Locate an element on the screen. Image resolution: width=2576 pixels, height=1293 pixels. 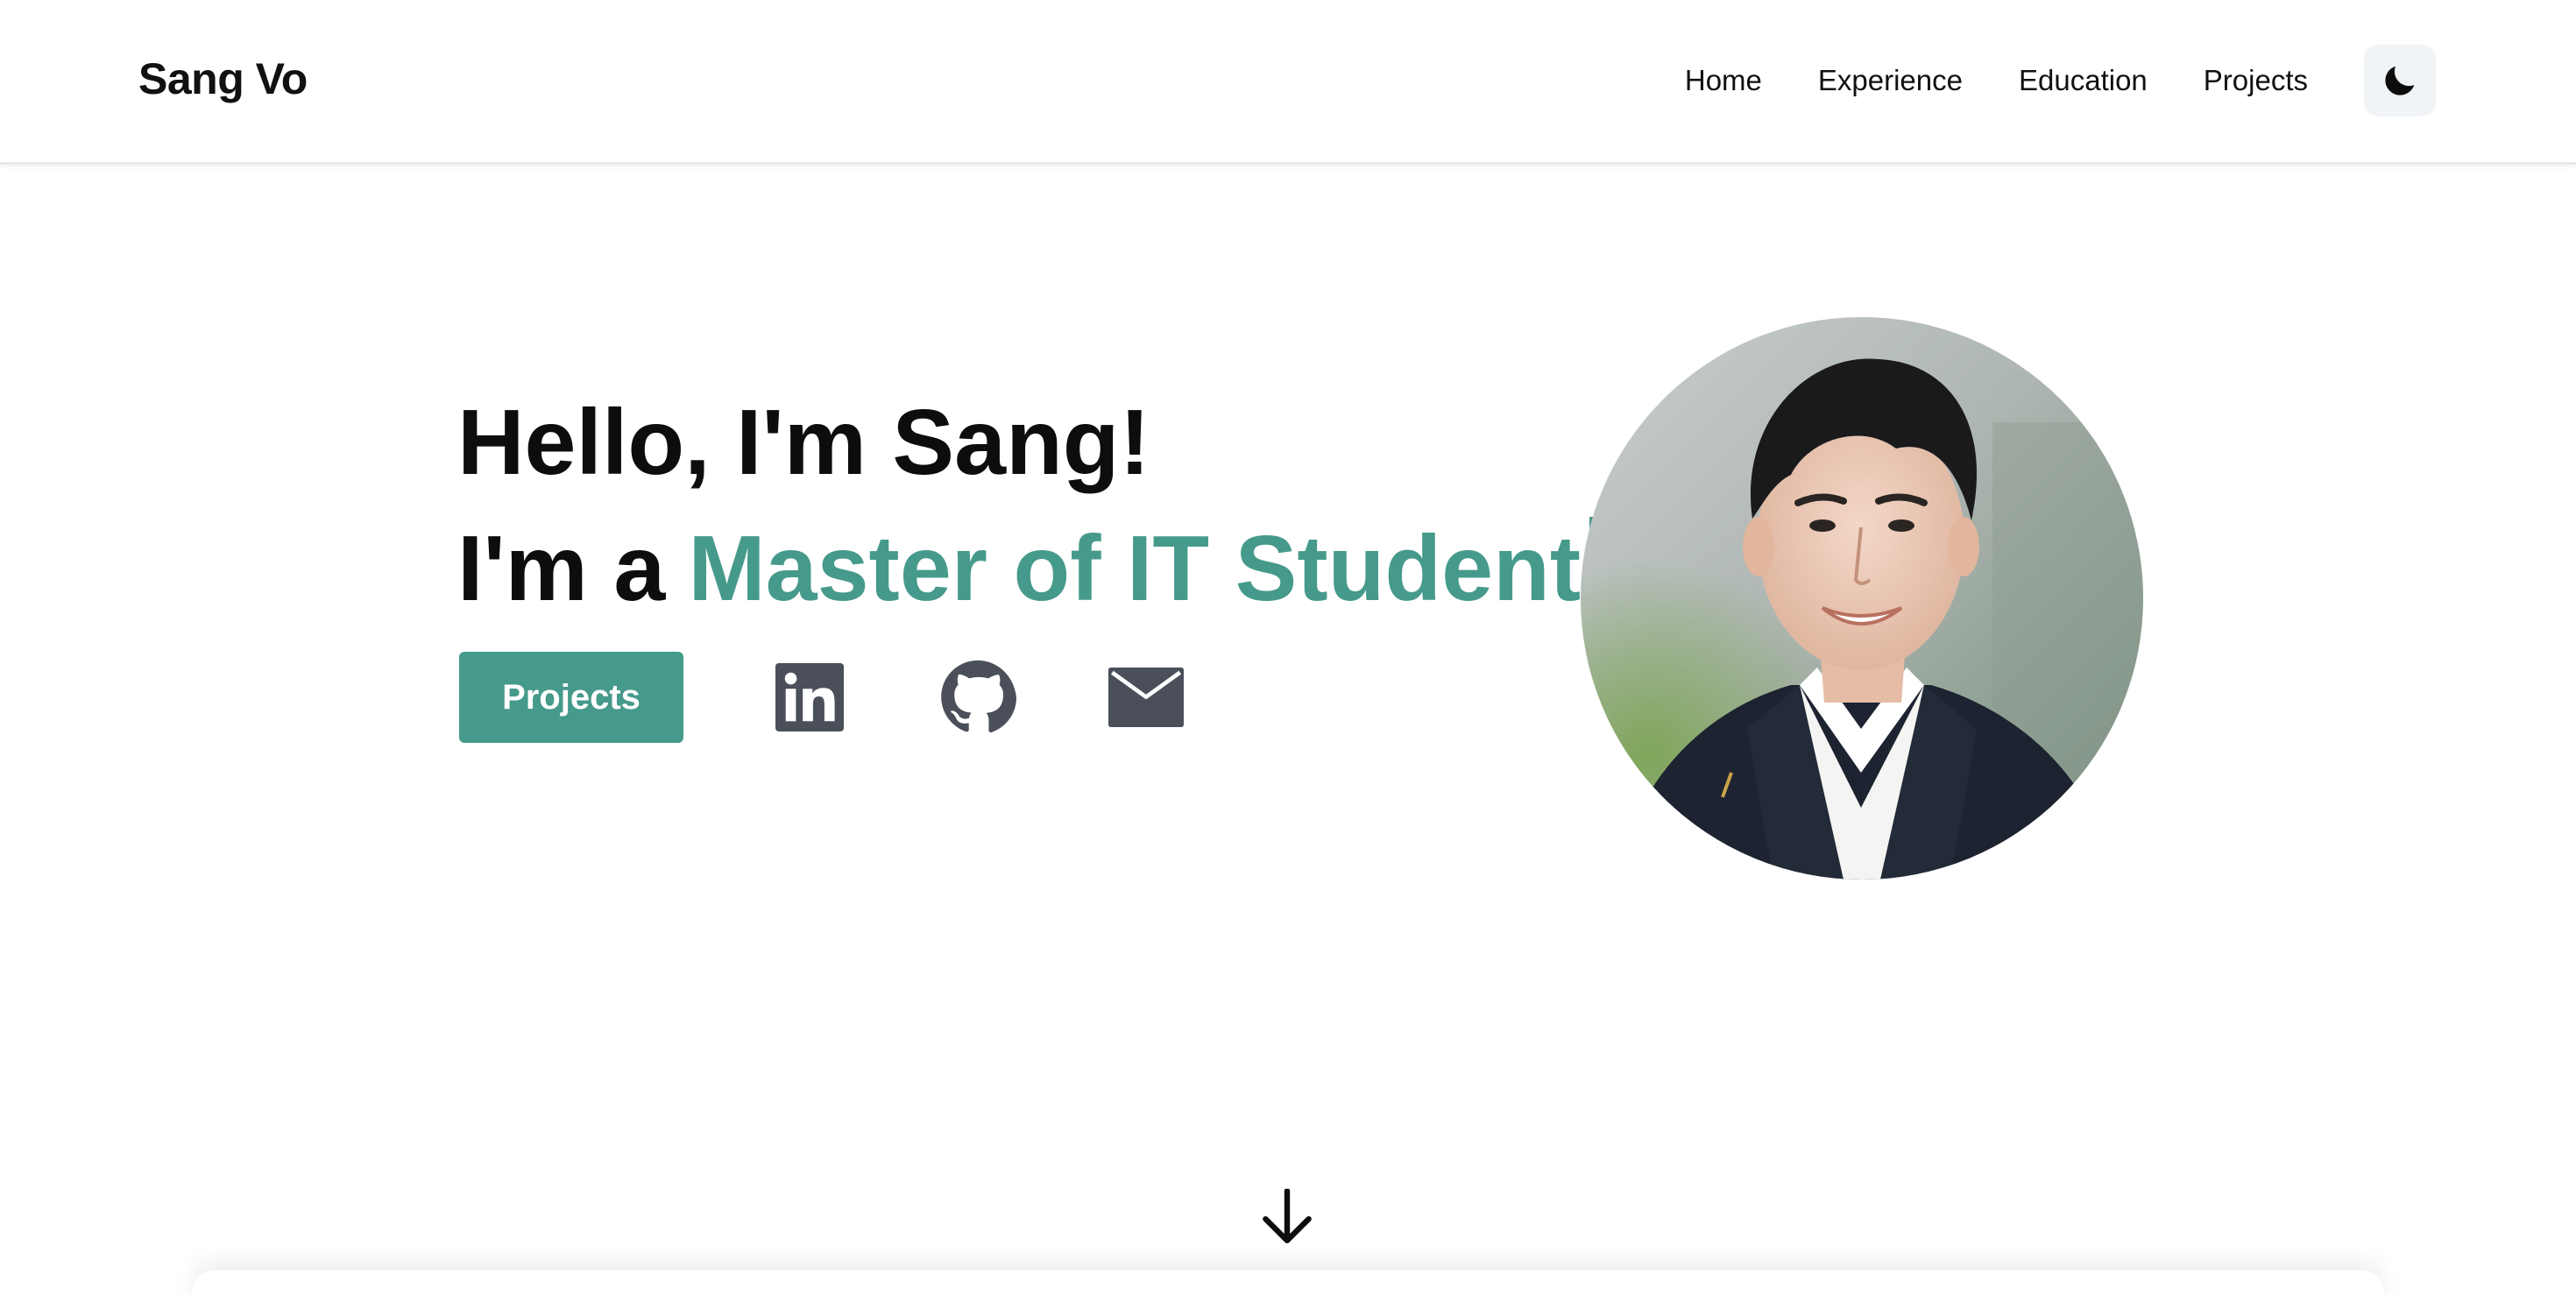
profile-photo is located at coordinates (1862, 598).